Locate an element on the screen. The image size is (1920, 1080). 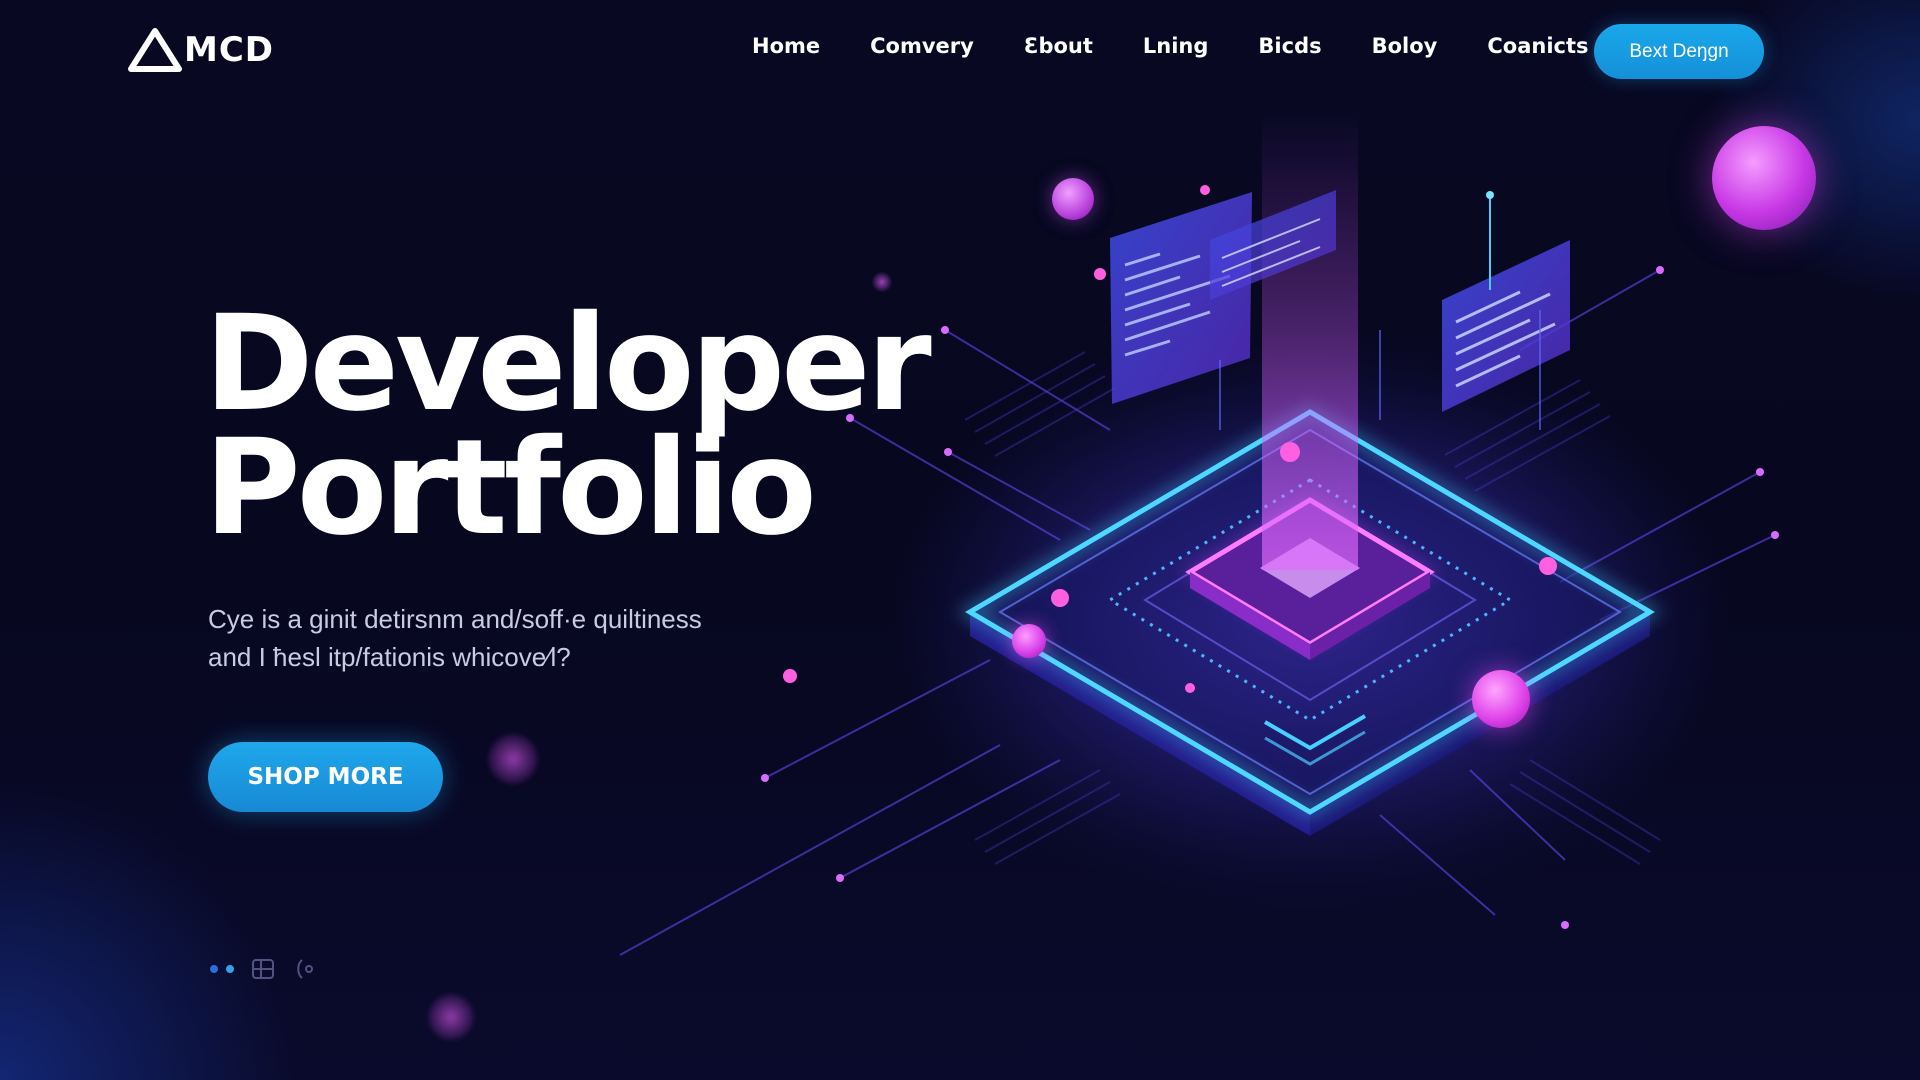
logo: MCD is located at coordinates (201, 50).